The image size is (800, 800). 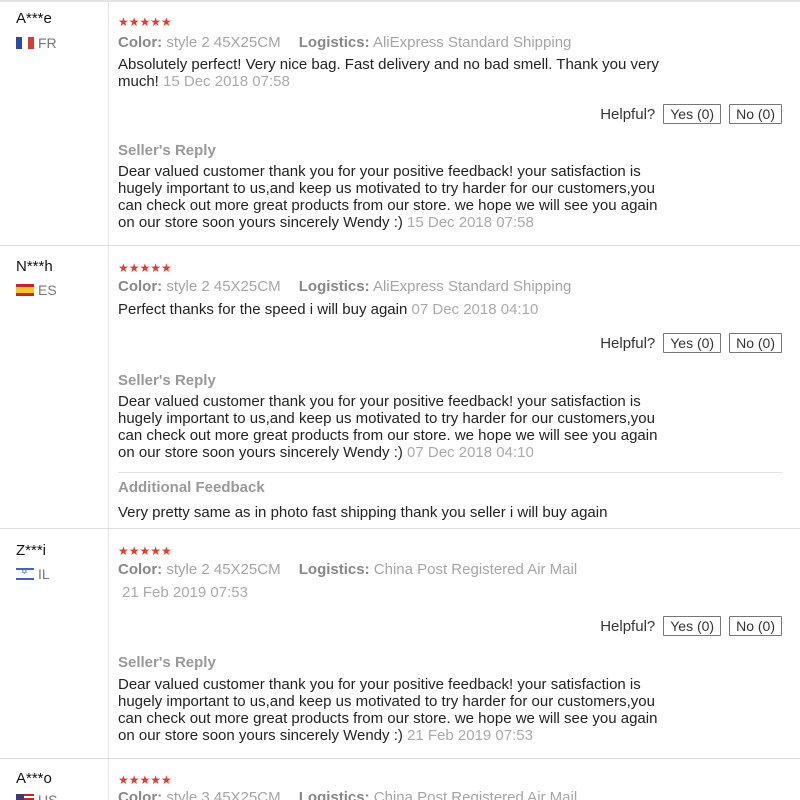 What do you see at coordinates (470, 222) in the screenshot?
I see `seller-reply-date: 15 Dec 2018 07:58` at bounding box center [470, 222].